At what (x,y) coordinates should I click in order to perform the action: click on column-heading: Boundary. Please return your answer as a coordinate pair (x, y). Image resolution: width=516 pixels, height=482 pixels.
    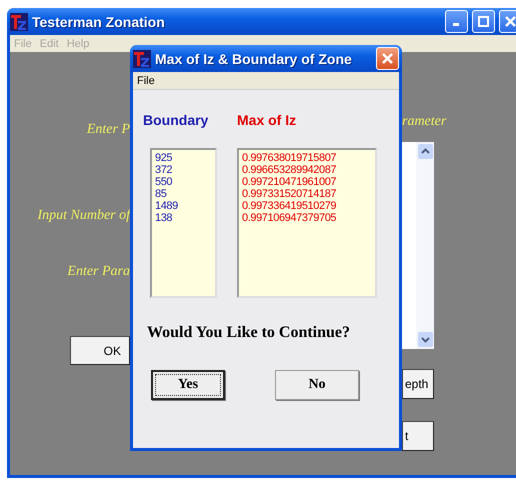
    Looking at the image, I should click on (175, 120).